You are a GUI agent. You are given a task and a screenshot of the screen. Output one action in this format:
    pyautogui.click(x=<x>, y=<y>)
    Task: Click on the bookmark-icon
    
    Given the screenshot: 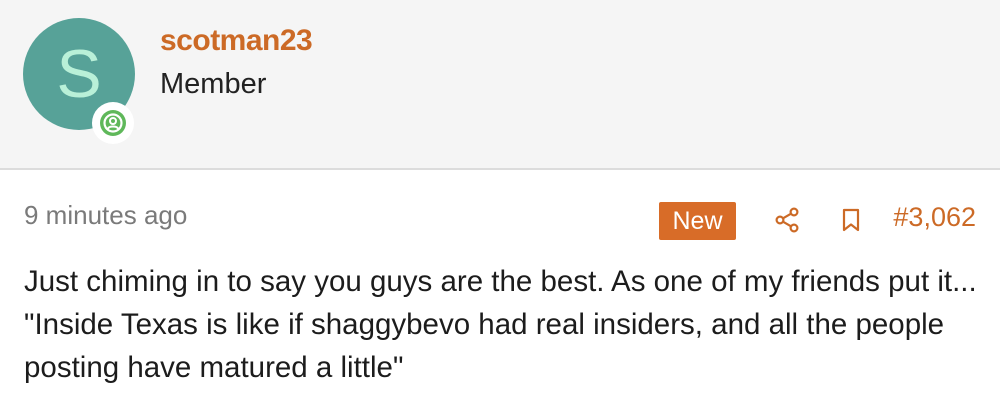 What is the action you would take?
    pyautogui.click(x=851, y=220)
    